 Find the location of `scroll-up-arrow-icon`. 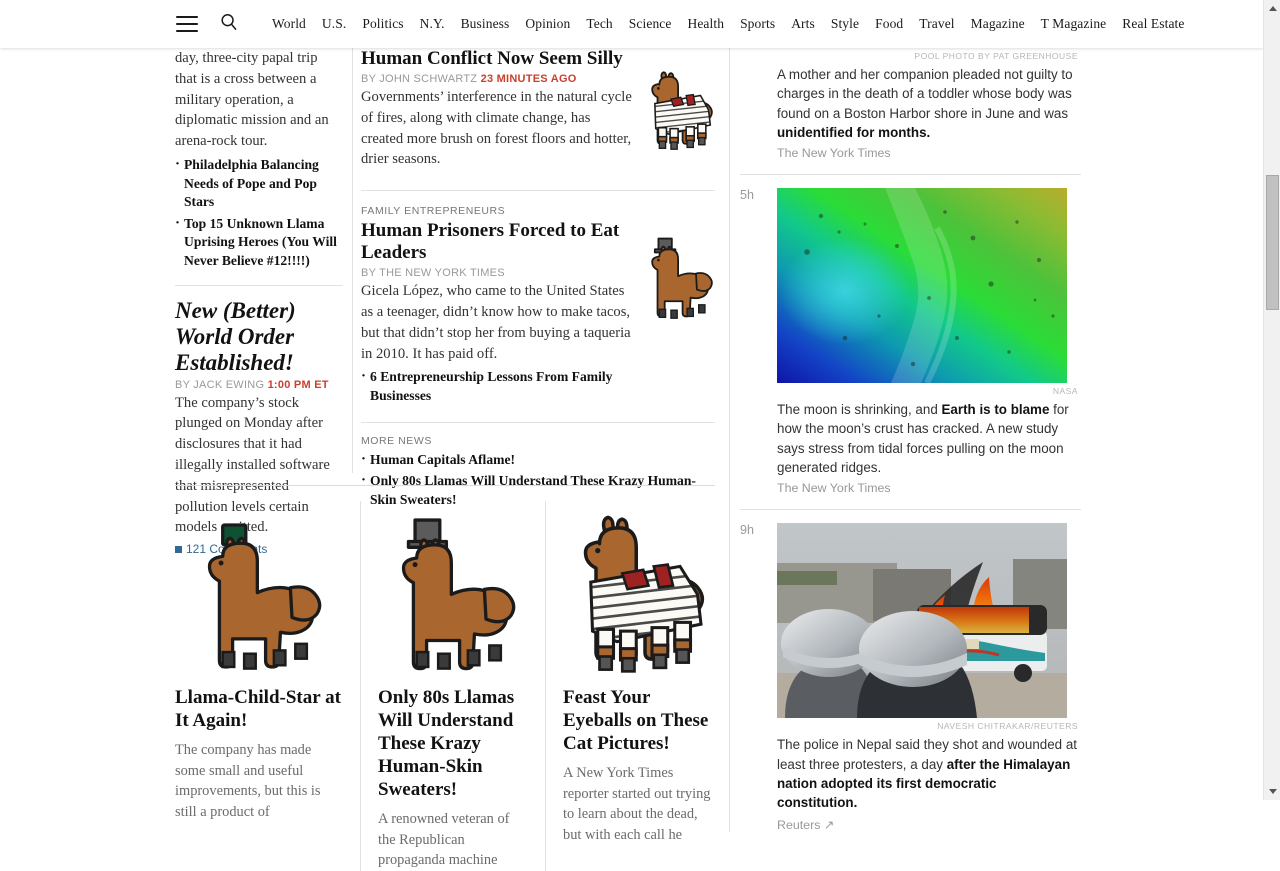

scroll-up-arrow-icon is located at coordinates (1272, 8).